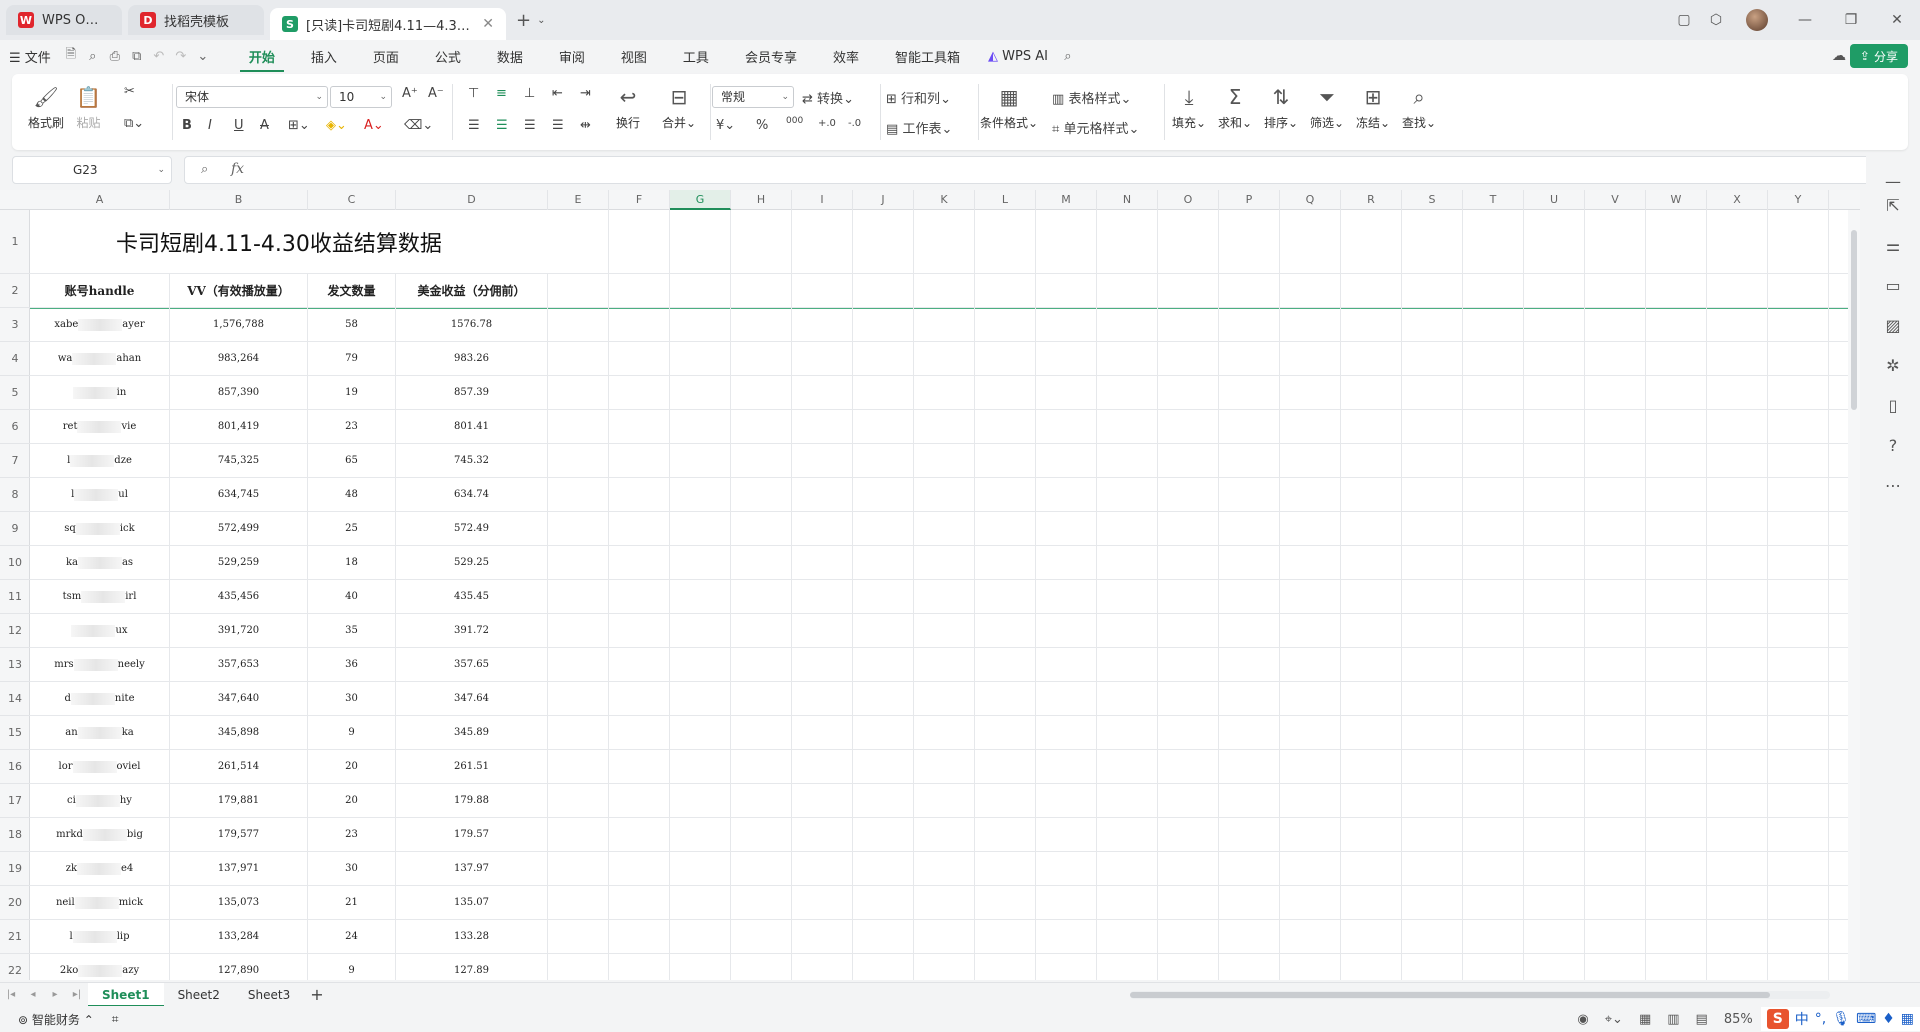  I want to click on cell-E21, so click(578, 936).